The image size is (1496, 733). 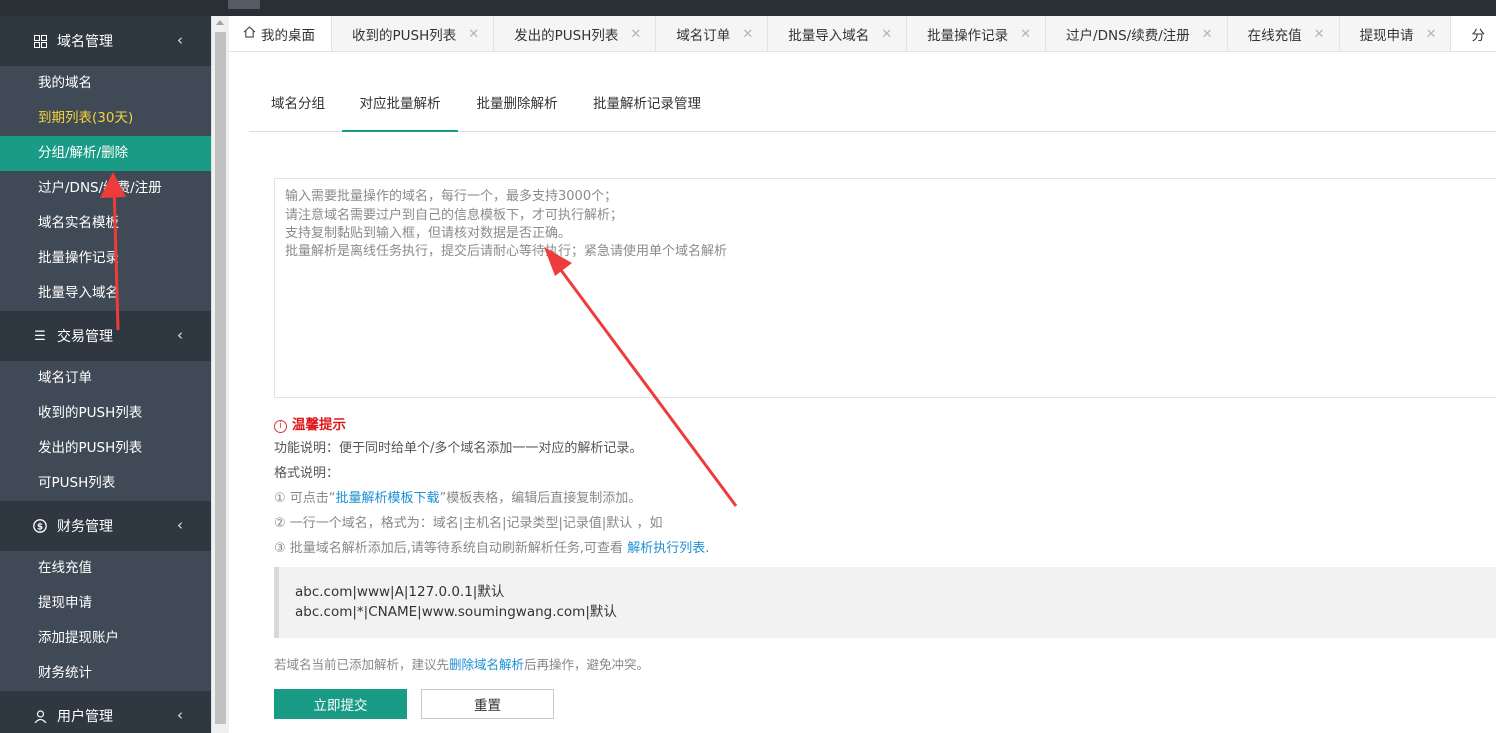 What do you see at coordinates (388, 498) in the screenshot?
I see `template-download-link: 批量解析模板下载` at bounding box center [388, 498].